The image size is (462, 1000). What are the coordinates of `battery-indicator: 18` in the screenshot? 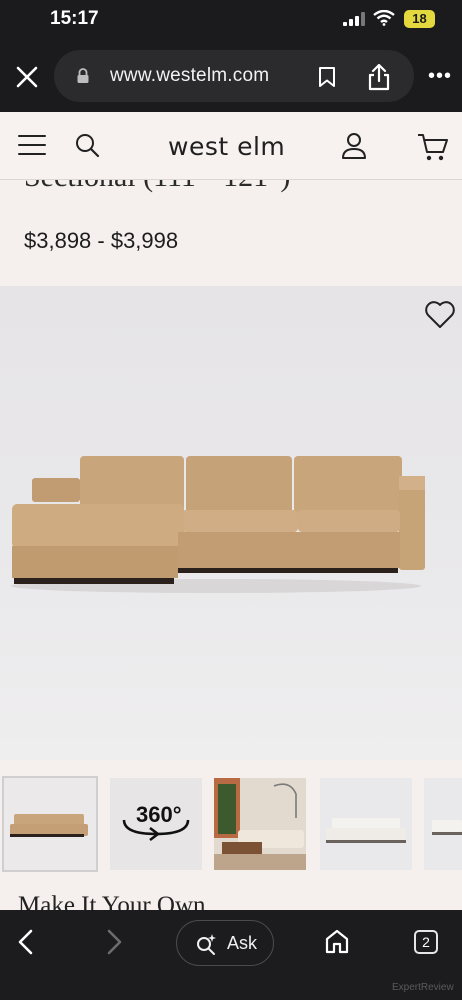 It's located at (419, 19).